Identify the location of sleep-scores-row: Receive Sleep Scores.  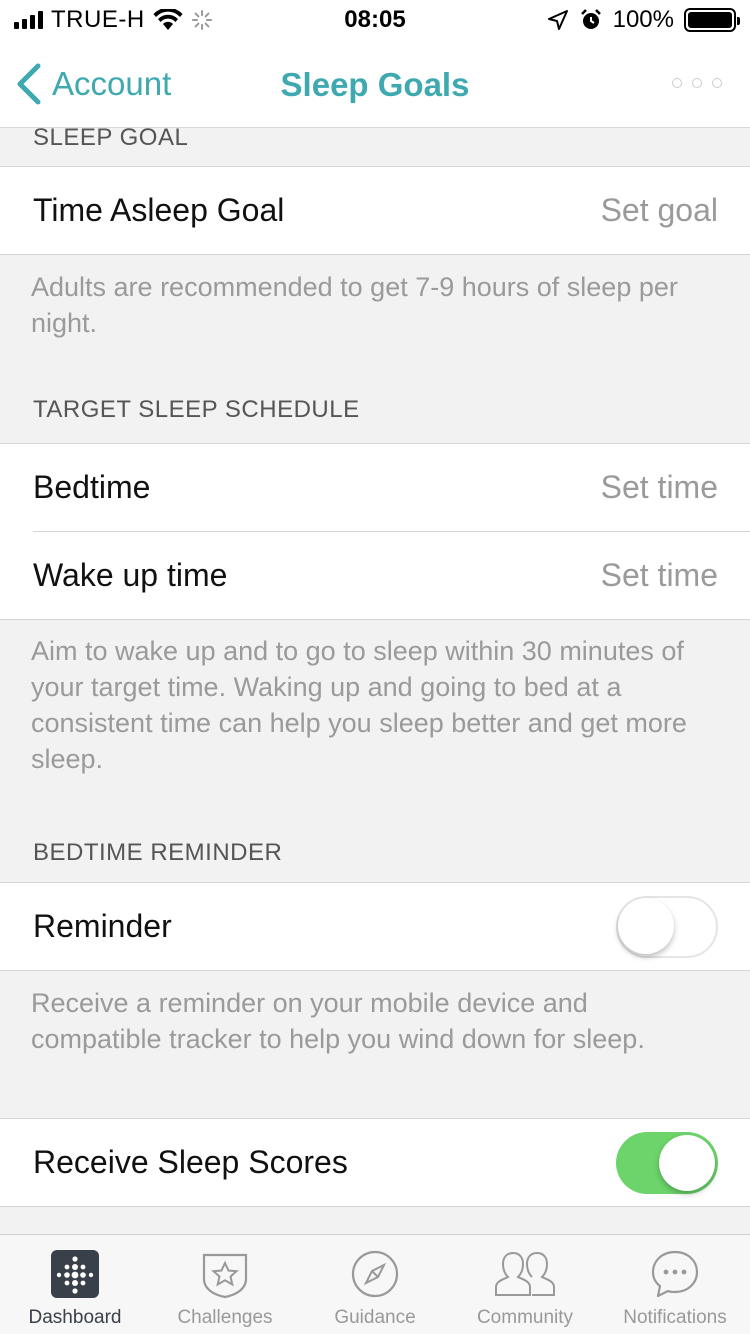
(375, 1162).